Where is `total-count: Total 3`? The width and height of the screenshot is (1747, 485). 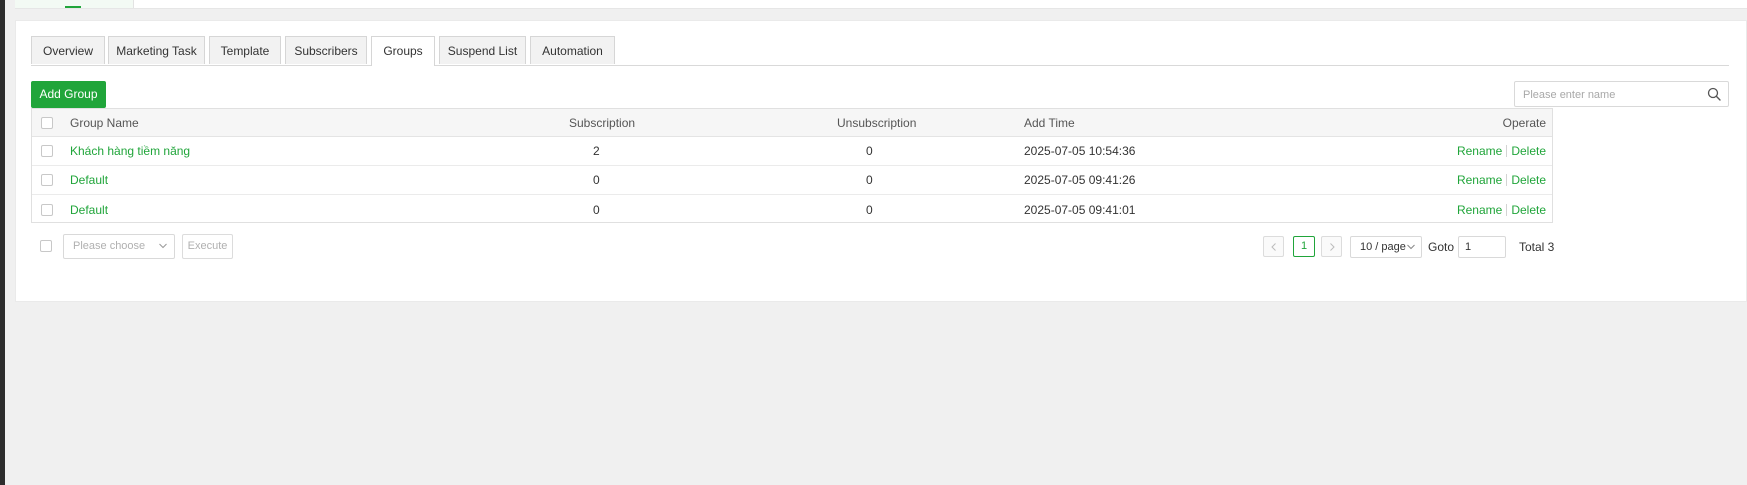
total-count: Total 3 is located at coordinates (1537, 247).